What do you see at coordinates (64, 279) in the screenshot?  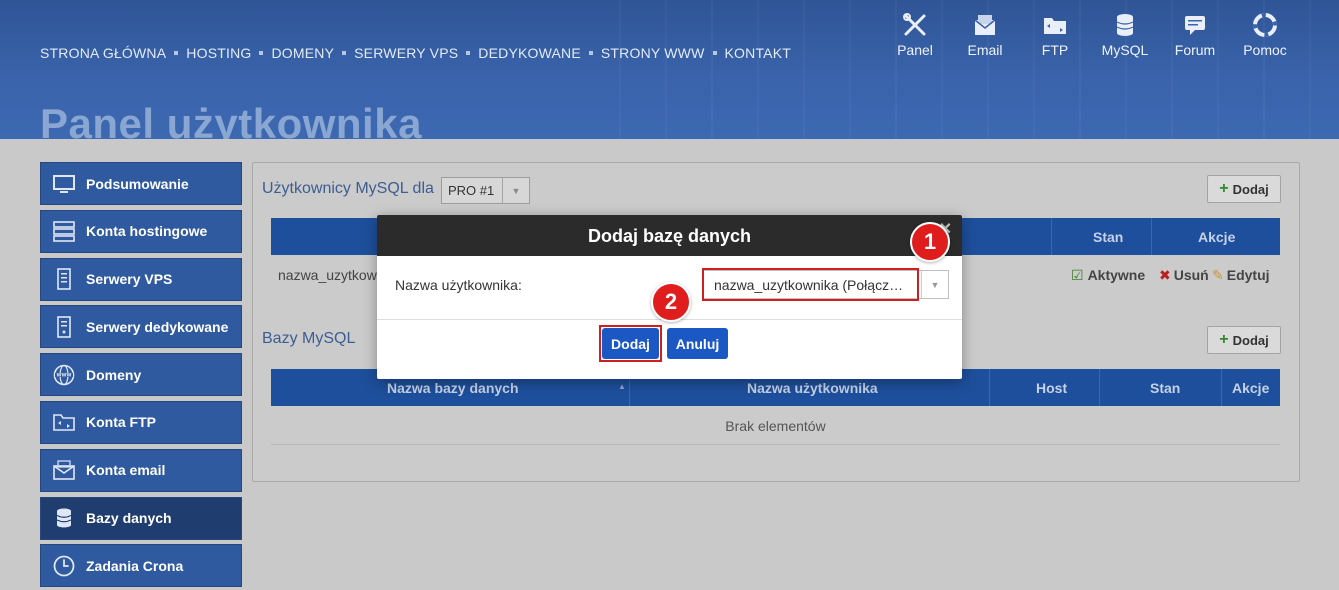 I see `vps-icon` at bounding box center [64, 279].